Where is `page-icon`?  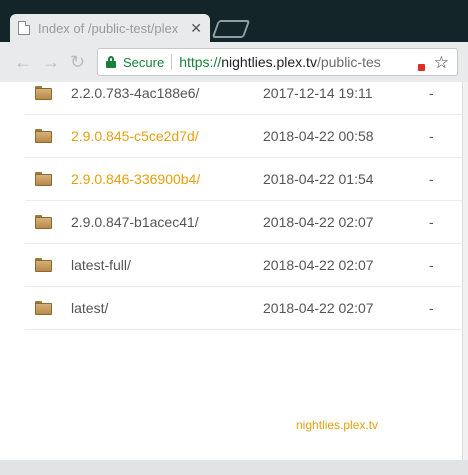
page-icon is located at coordinates (24, 28).